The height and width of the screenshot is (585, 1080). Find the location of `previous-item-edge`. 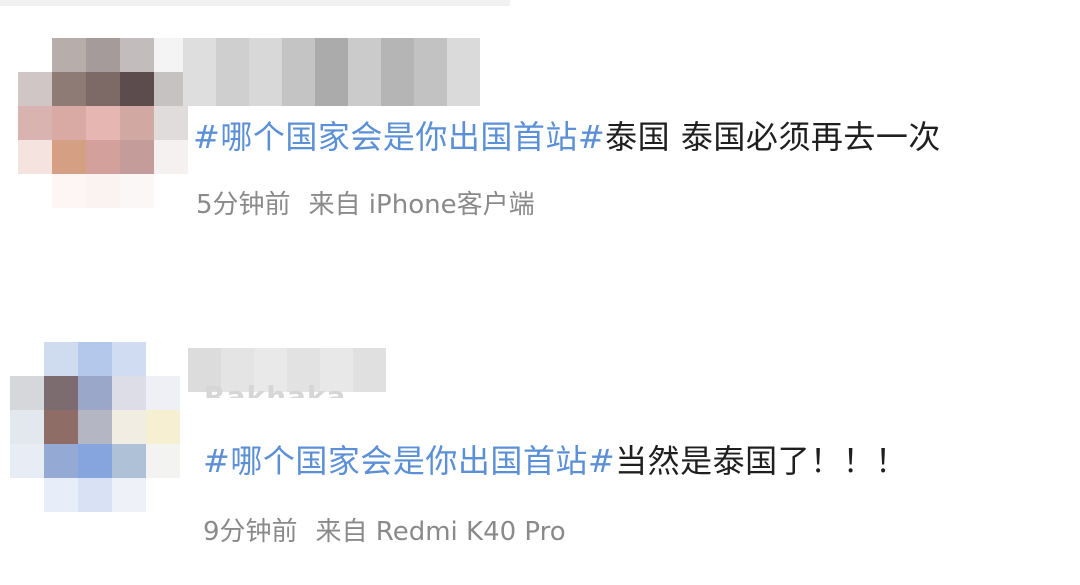

previous-item-edge is located at coordinates (255, 3).